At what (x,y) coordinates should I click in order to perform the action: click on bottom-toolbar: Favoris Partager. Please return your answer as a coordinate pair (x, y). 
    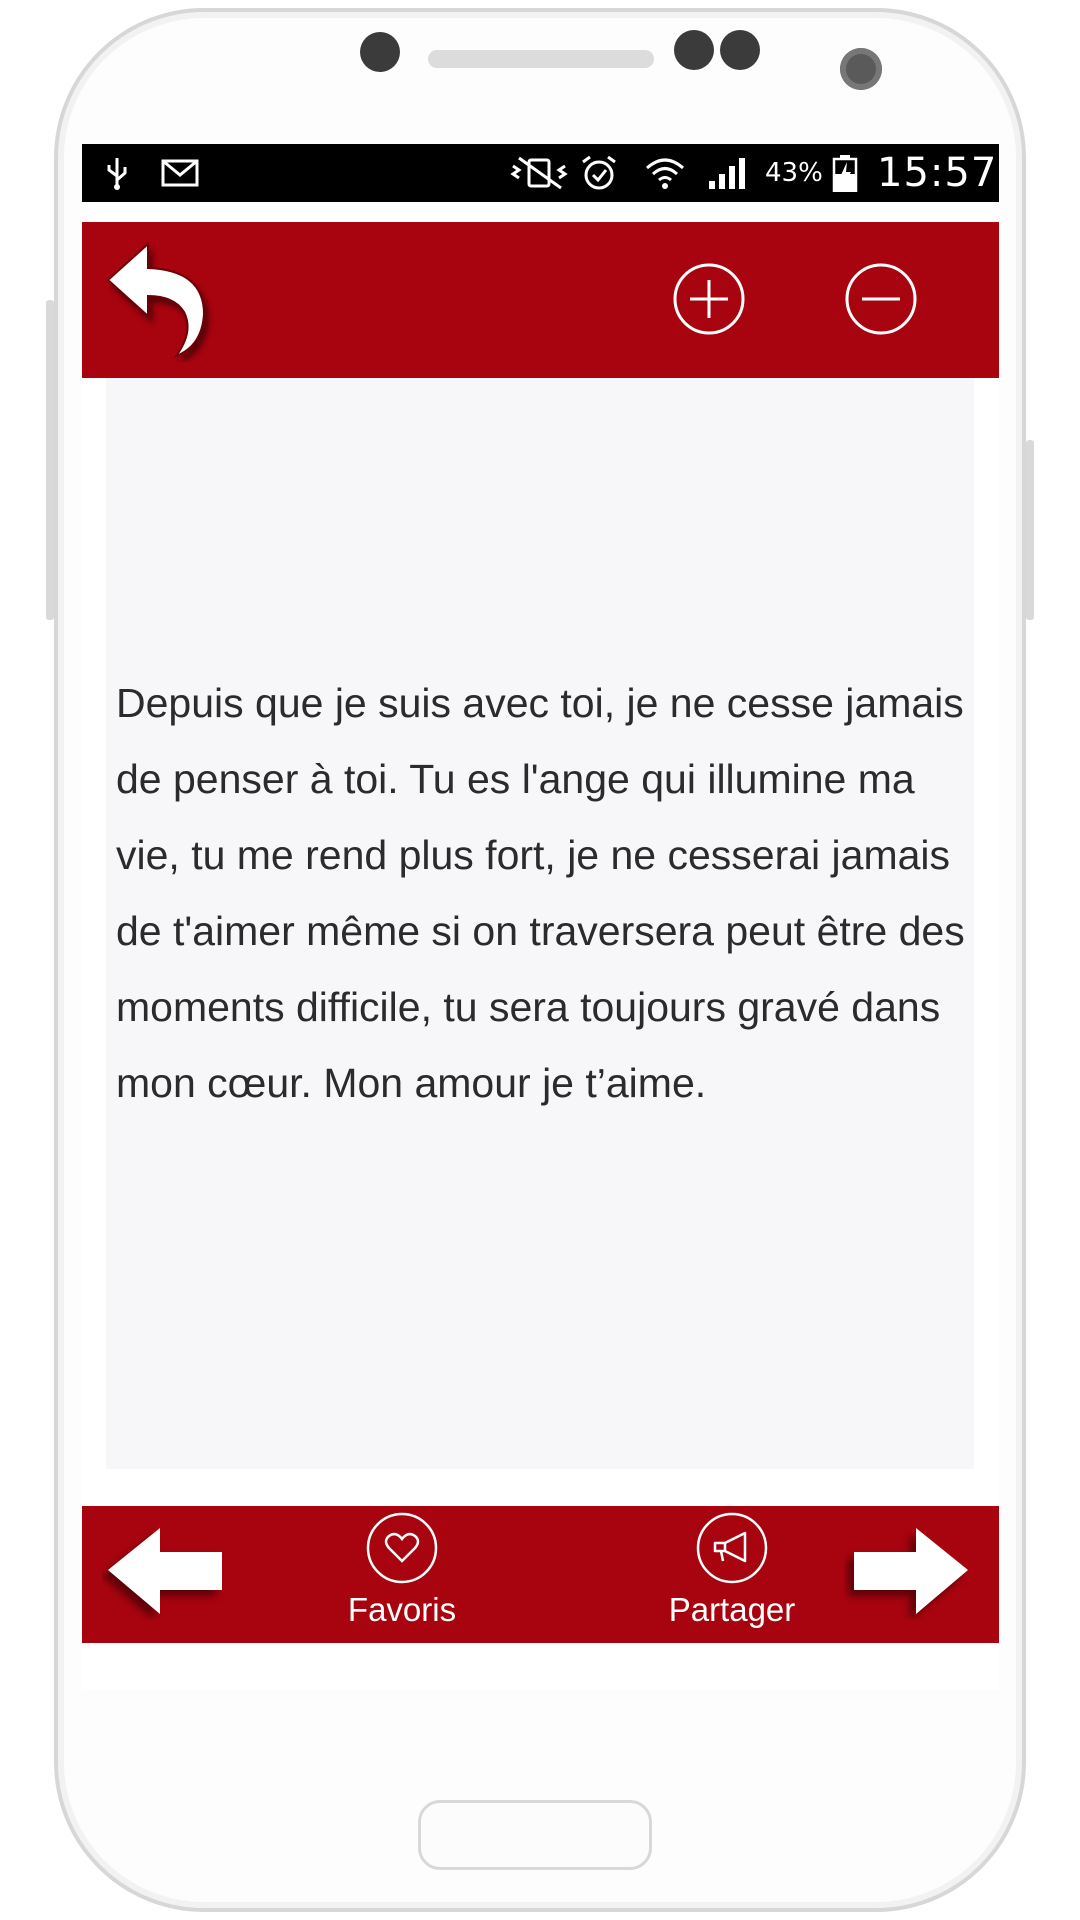
    Looking at the image, I should click on (540, 1574).